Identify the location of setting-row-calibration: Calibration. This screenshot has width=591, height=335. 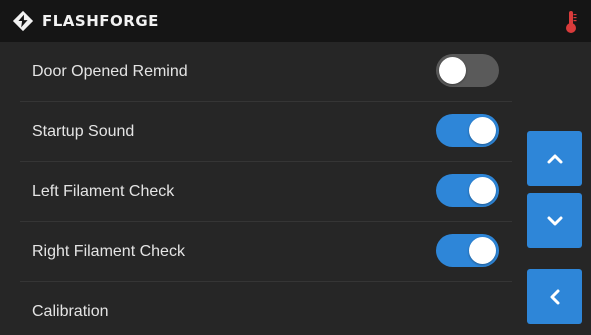
(266, 308).